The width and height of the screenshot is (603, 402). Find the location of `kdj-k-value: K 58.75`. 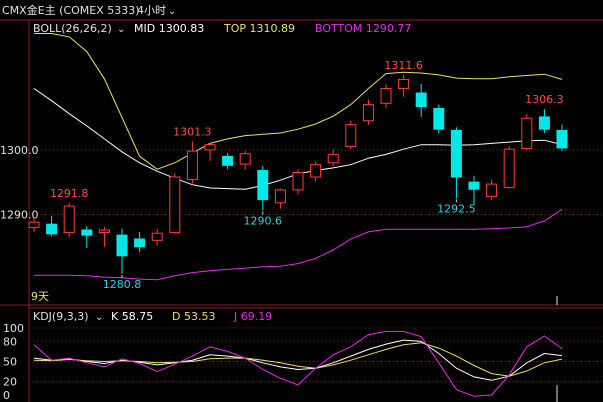

kdj-k-value: K 58.75 is located at coordinates (132, 316).